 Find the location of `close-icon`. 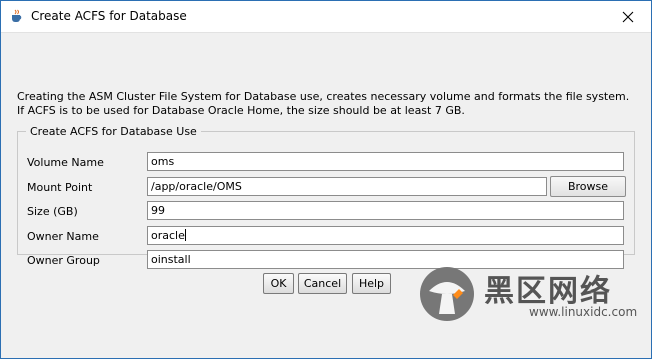

close-icon is located at coordinates (628, 16).